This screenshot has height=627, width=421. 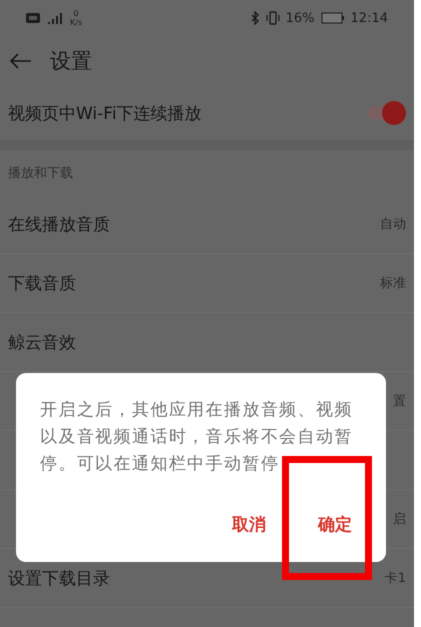 I want to click on setting-label: 鲸云音效, so click(x=42, y=342).